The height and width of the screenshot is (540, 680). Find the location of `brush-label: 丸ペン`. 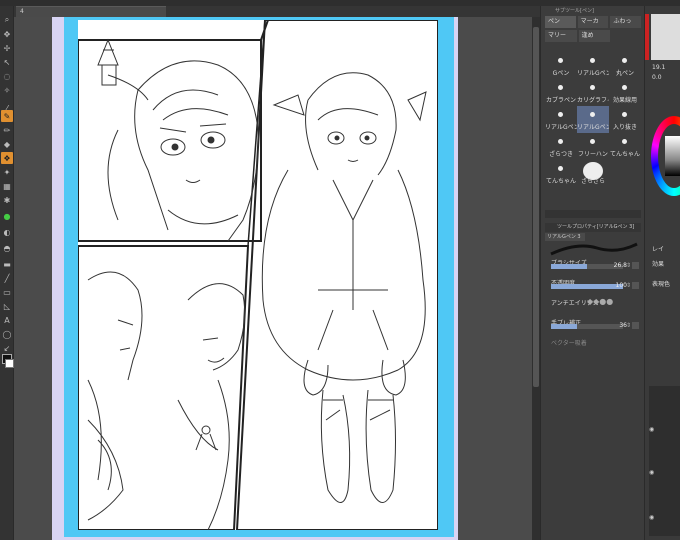

brush-label: 丸ペン is located at coordinates (624, 73).